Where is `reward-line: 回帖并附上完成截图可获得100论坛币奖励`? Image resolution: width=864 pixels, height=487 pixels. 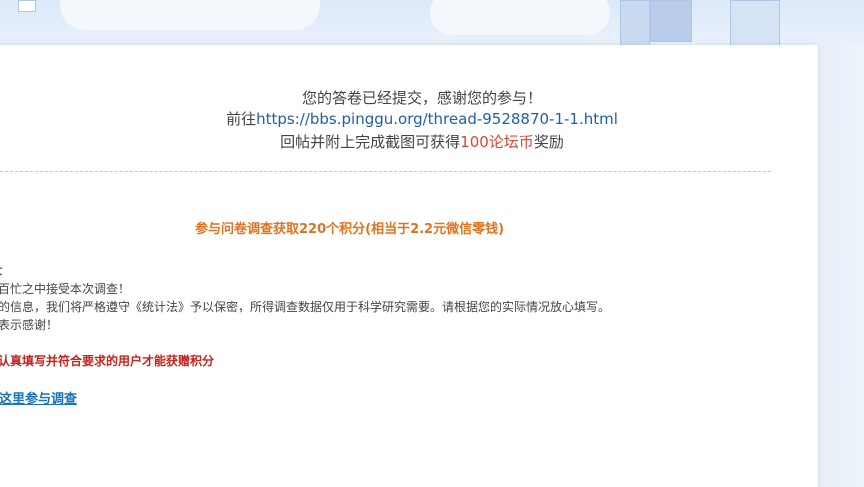
reward-line: 回帖并附上完成截图可获得100论坛币奖励 is located at coordinates (427, 141).